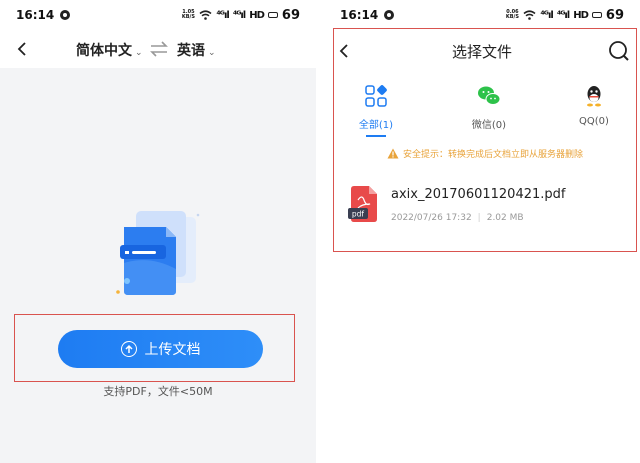 This screenshot has height=463, width=640. I want to click on svg-text: pdf, so click(358, 214).